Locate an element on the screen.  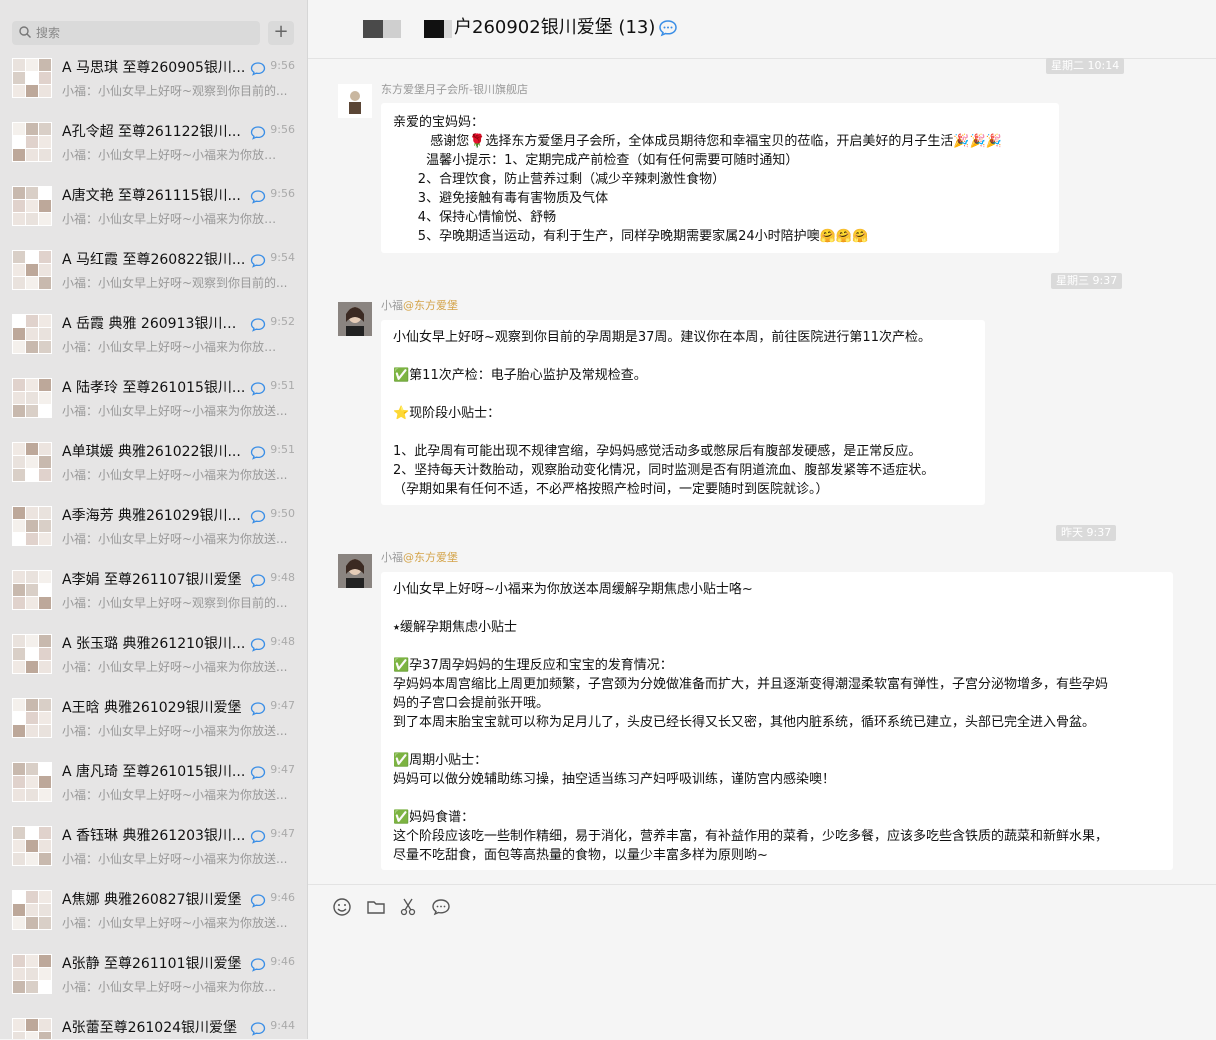
message-line is located at coordinates (777, 741).